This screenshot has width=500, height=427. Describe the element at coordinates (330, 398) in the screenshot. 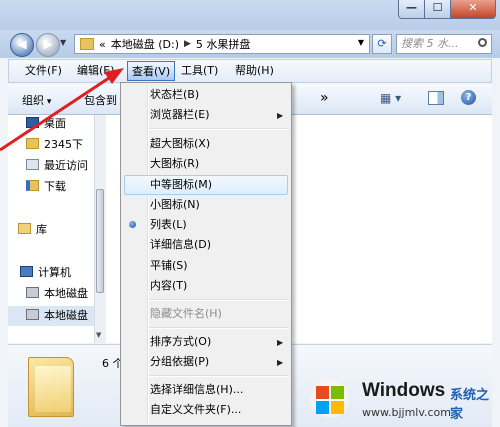

I see `windows-logo-icon` at that location.